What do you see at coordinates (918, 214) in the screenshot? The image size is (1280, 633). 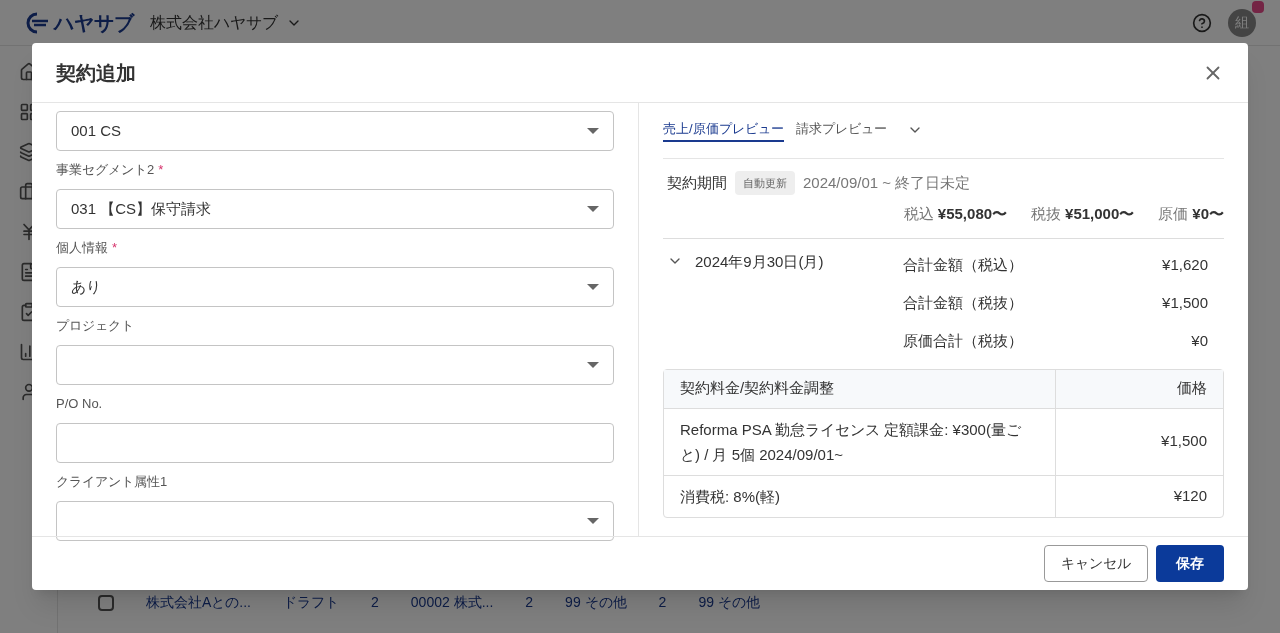 I see `total-label: 税込` at bounding box center [918, 214].